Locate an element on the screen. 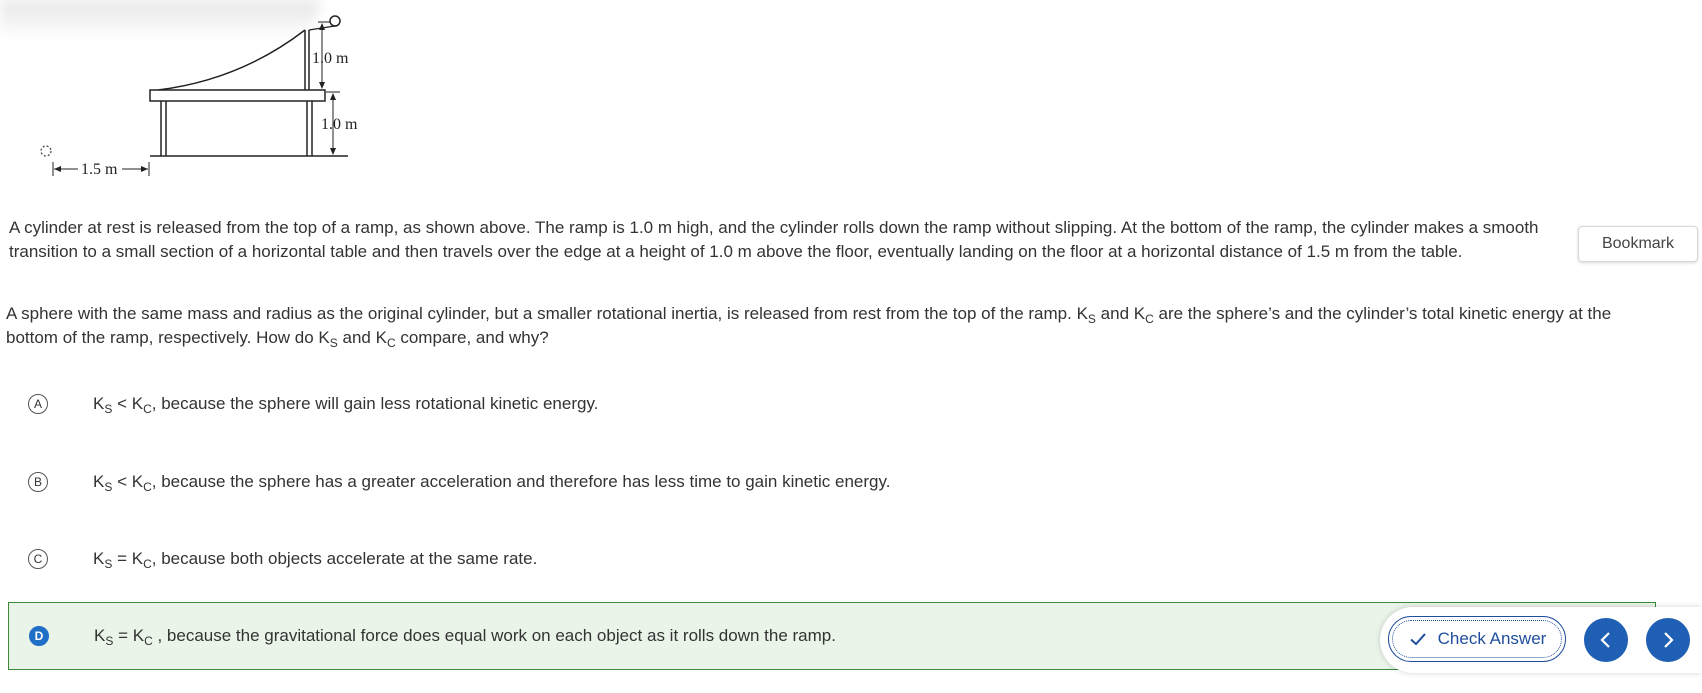 The height and width of the screenshot is (693, 1702). check-answer-button: Check Answer is located at coordinates (1477, 639).